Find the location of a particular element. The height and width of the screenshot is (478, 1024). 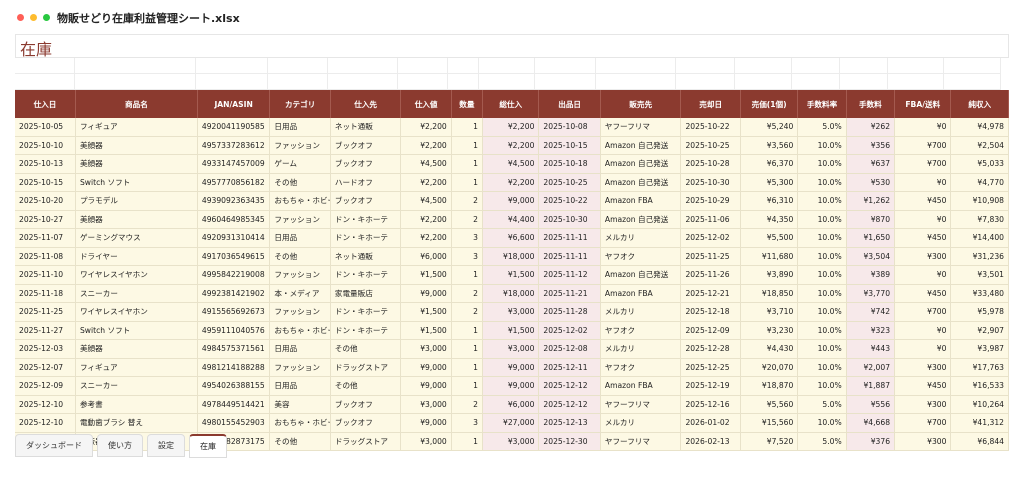

table-cell: 3 is located at coordinates (467, 423).